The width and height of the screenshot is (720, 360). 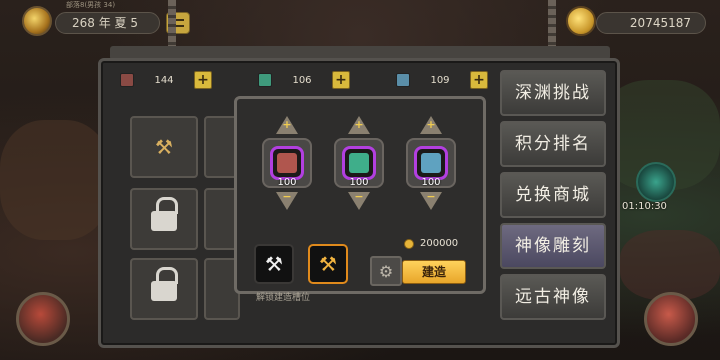 What do you see at coordinates (91, 5) in the screenshot?
I see `date-sub: 部落8(男孩 34)` at bounding box center [91, 5].